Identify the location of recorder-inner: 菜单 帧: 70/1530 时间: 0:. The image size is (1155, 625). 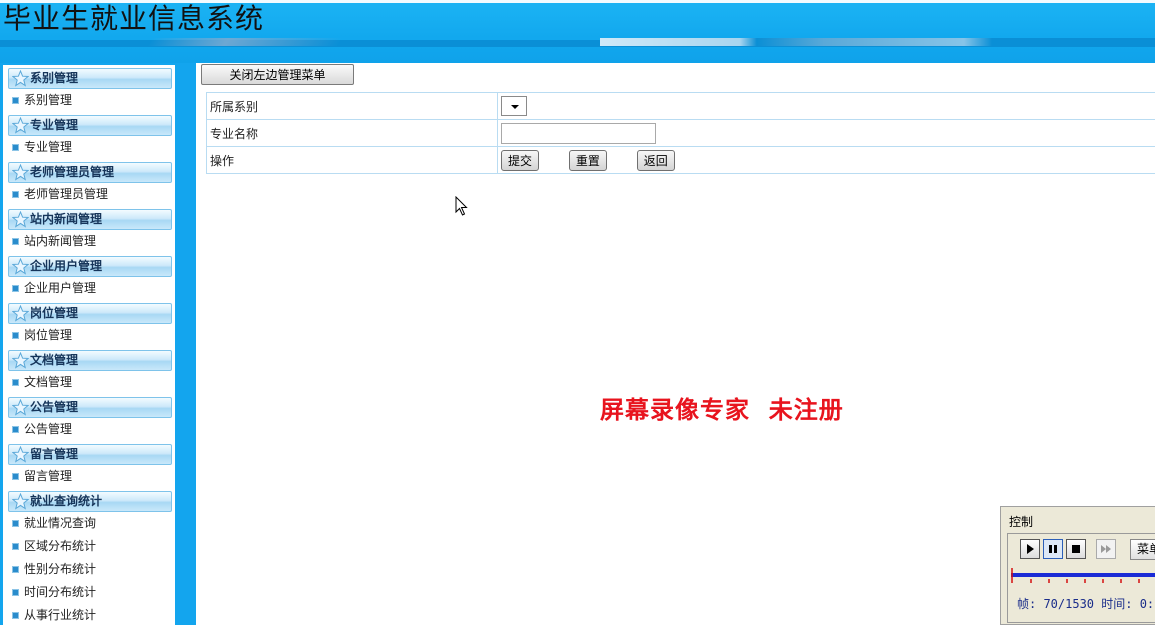
(1081, 578).